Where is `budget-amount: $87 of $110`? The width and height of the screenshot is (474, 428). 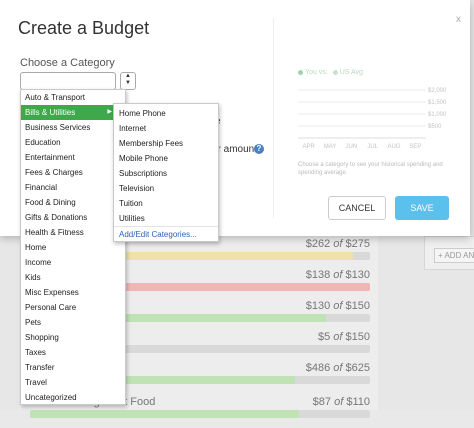 budget-amount: $87 of $110 is located at coordinates (341, 402).